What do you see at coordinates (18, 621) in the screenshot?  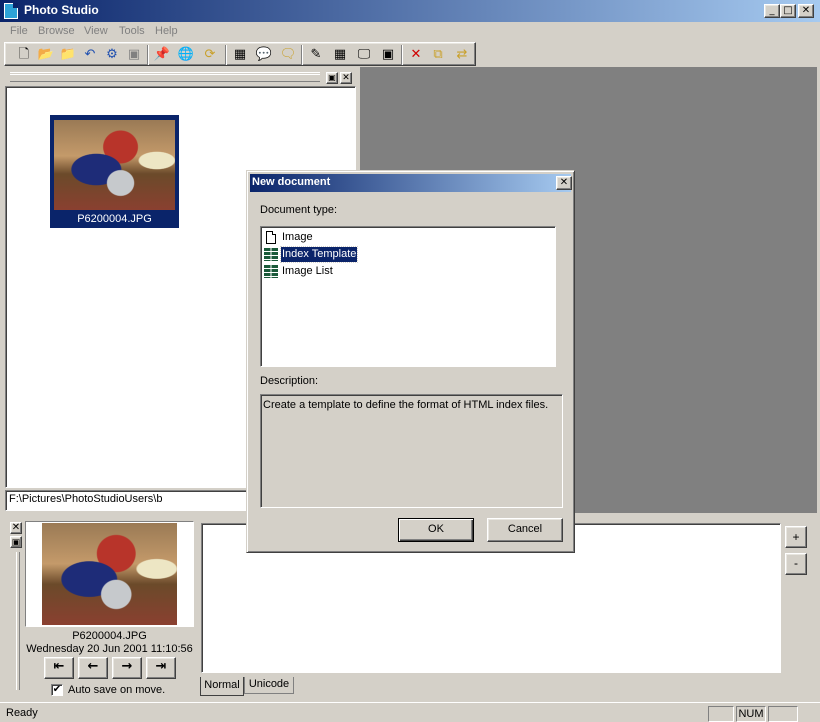 I see `preview-splitter` at bounding box center [18, 621].